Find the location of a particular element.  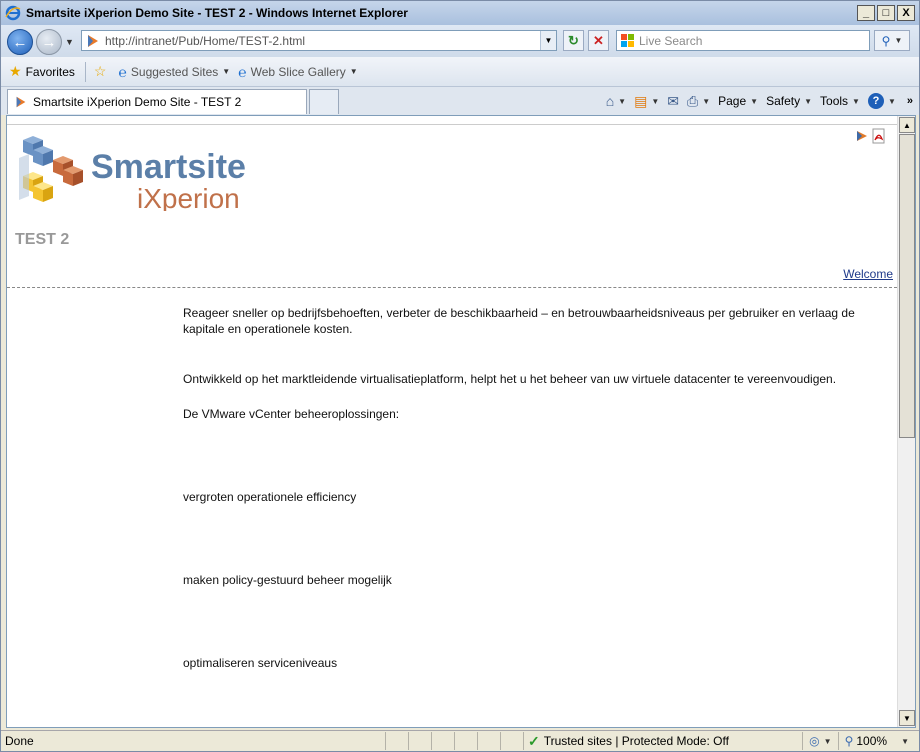

address-dropdown-button: ▼ is located at coordinates (548, 40).